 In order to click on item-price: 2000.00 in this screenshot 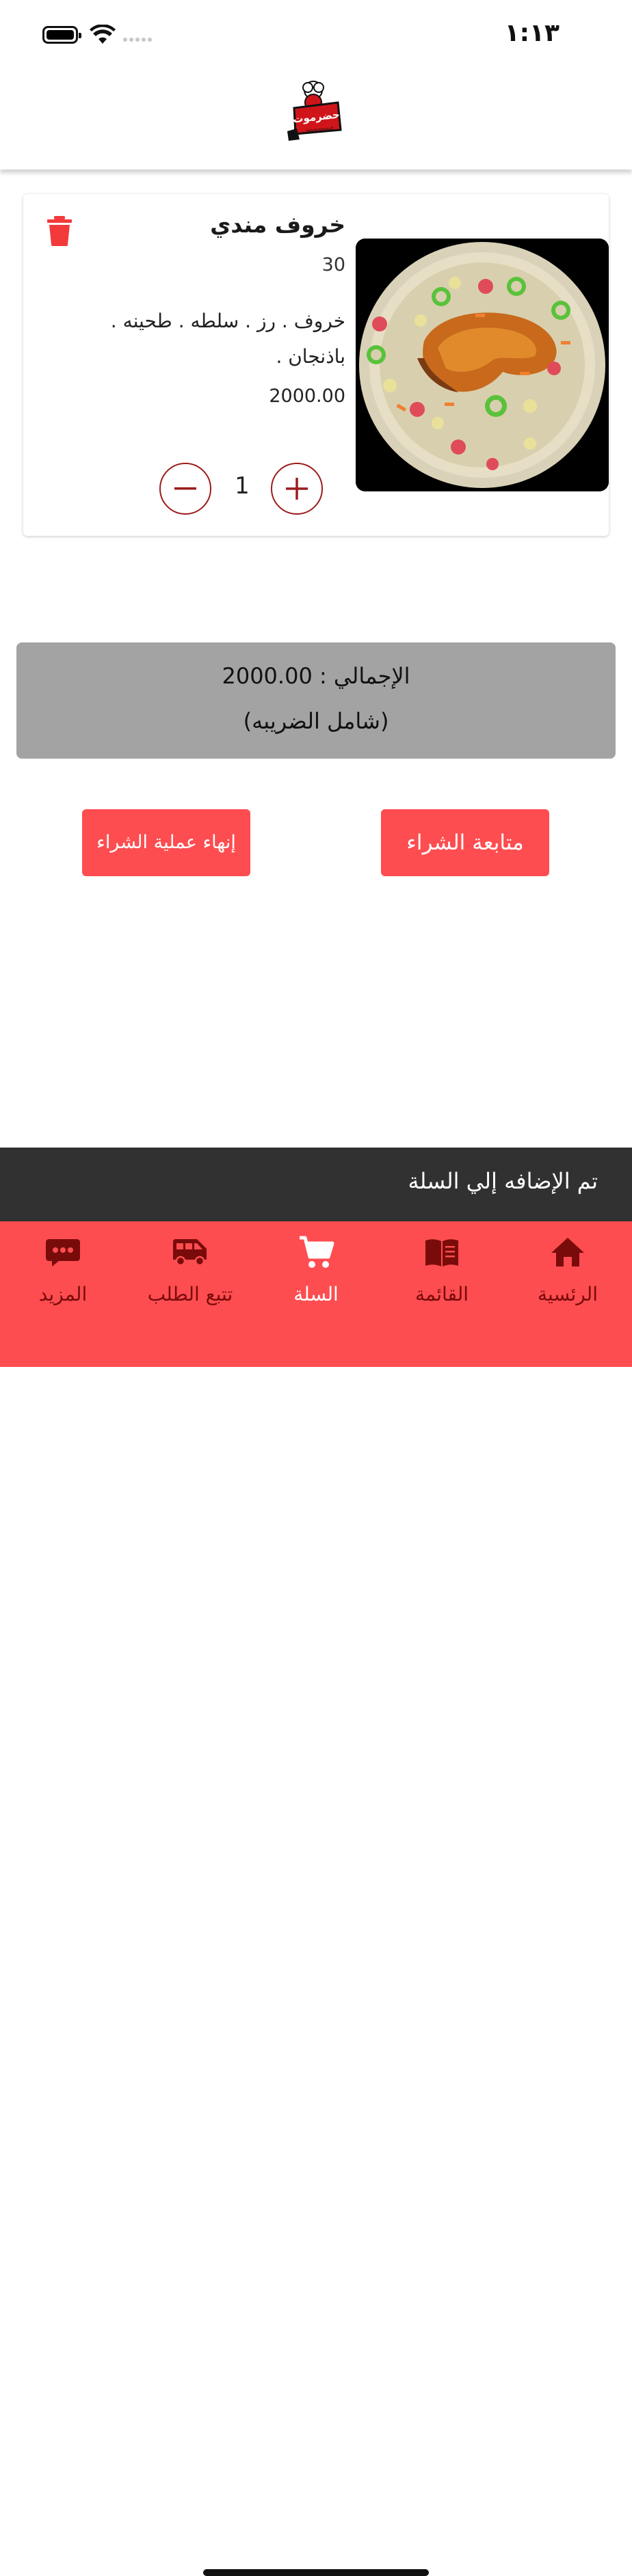, I will do `click(307, 396)`.